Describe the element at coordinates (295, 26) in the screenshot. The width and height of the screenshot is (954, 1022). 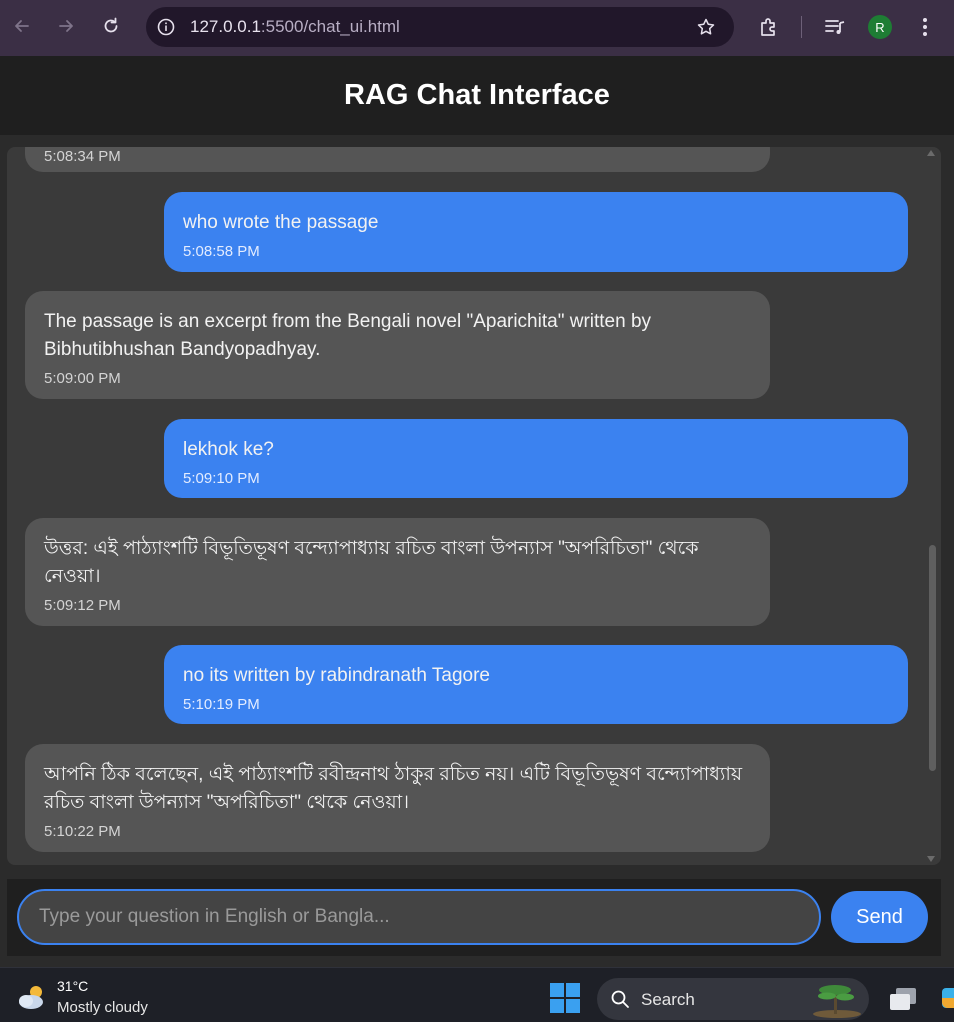
I see `url-text: 127.0.0.1:5500/chat_ui.html` at that location.